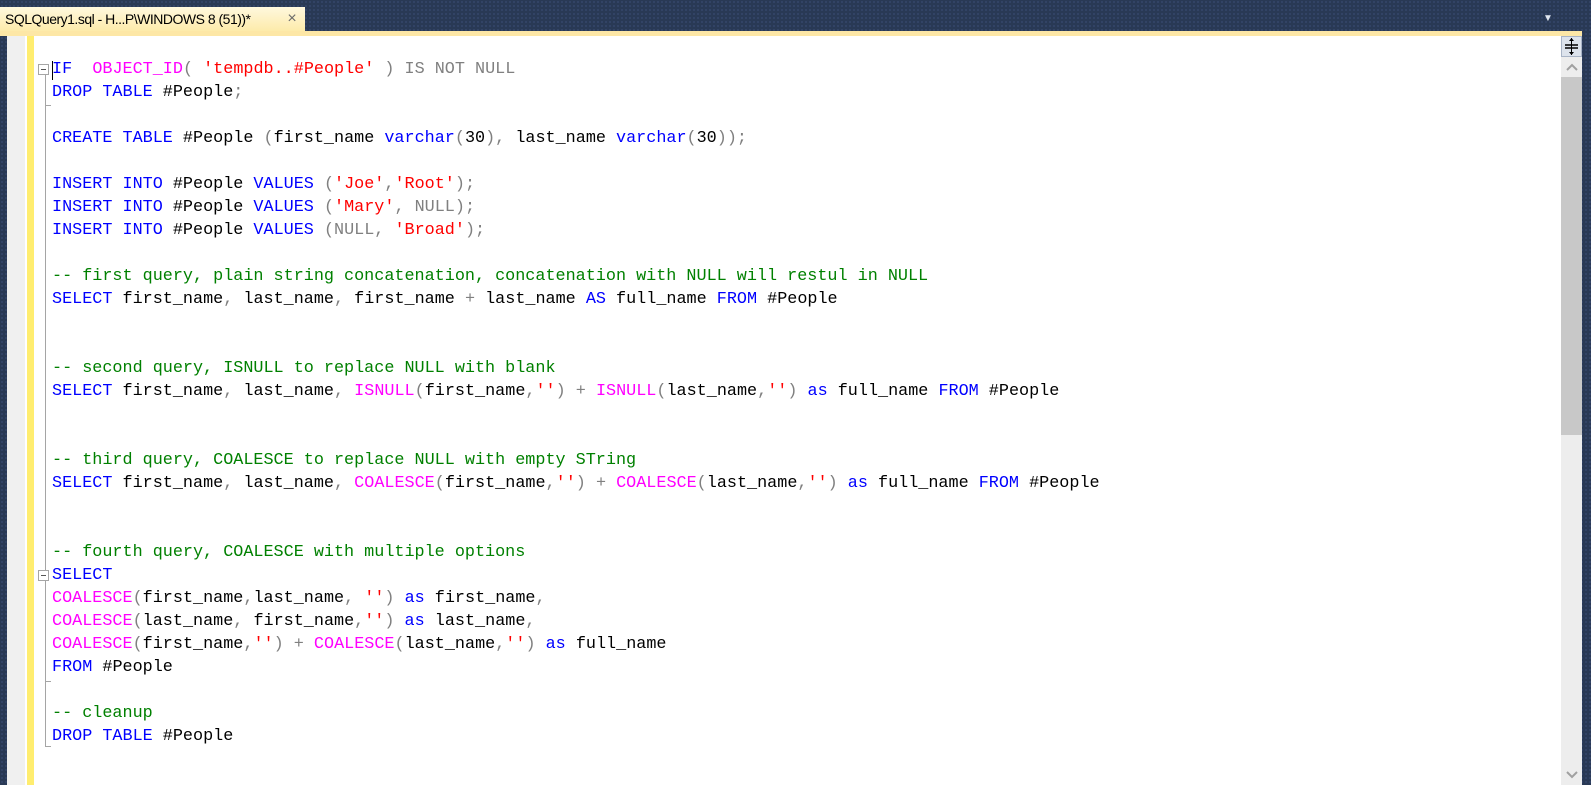  I want to click on keyword-token: AS, so click(595, 299).